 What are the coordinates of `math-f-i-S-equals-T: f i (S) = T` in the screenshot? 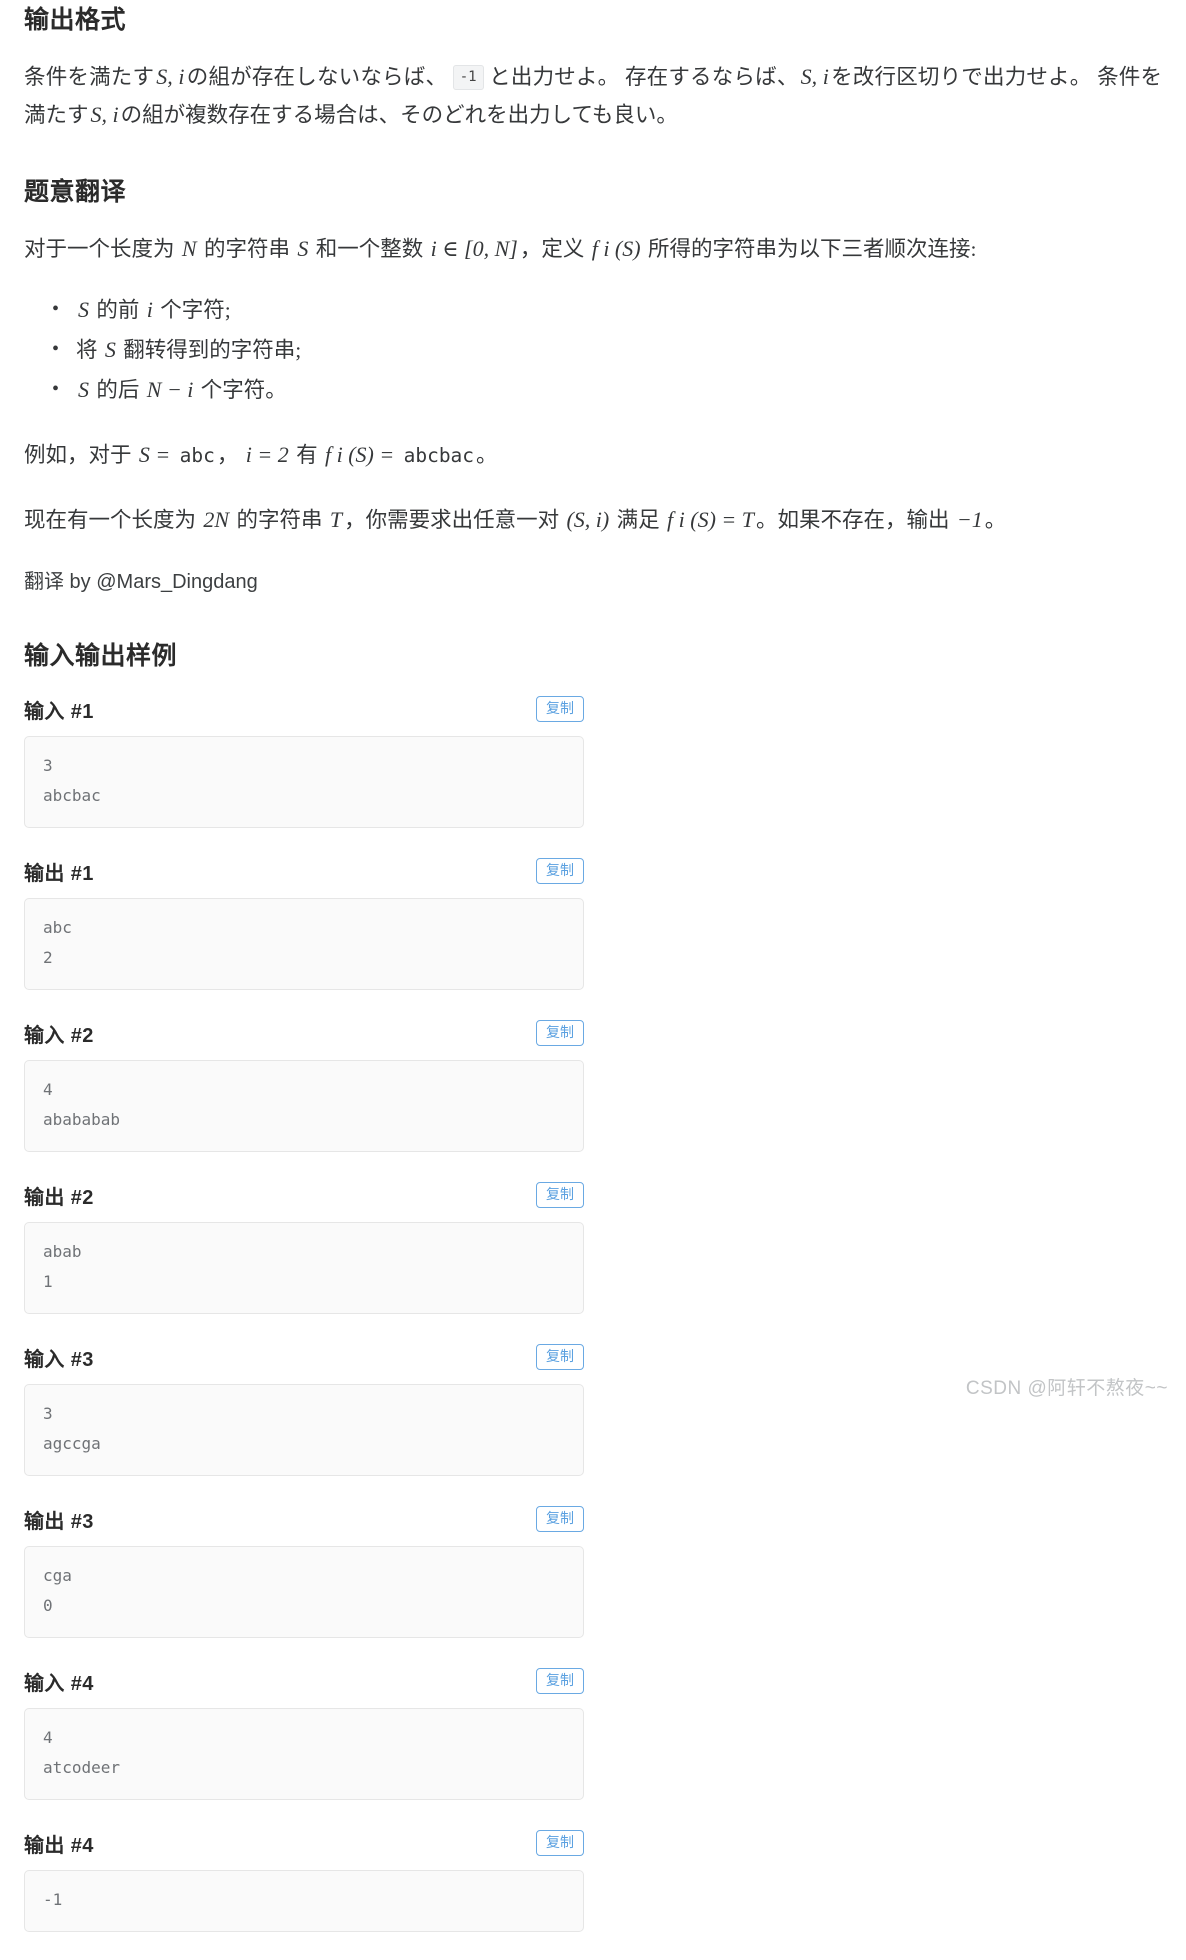 It's located at (710, 519).